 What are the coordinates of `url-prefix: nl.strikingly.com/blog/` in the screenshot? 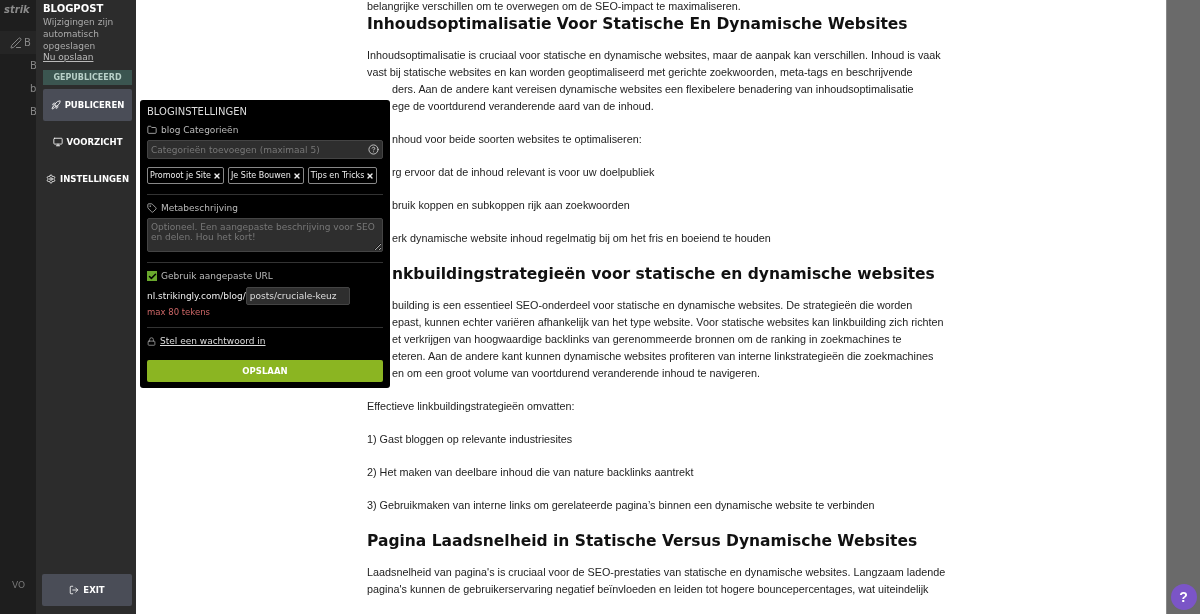 It's located at (196, 296).